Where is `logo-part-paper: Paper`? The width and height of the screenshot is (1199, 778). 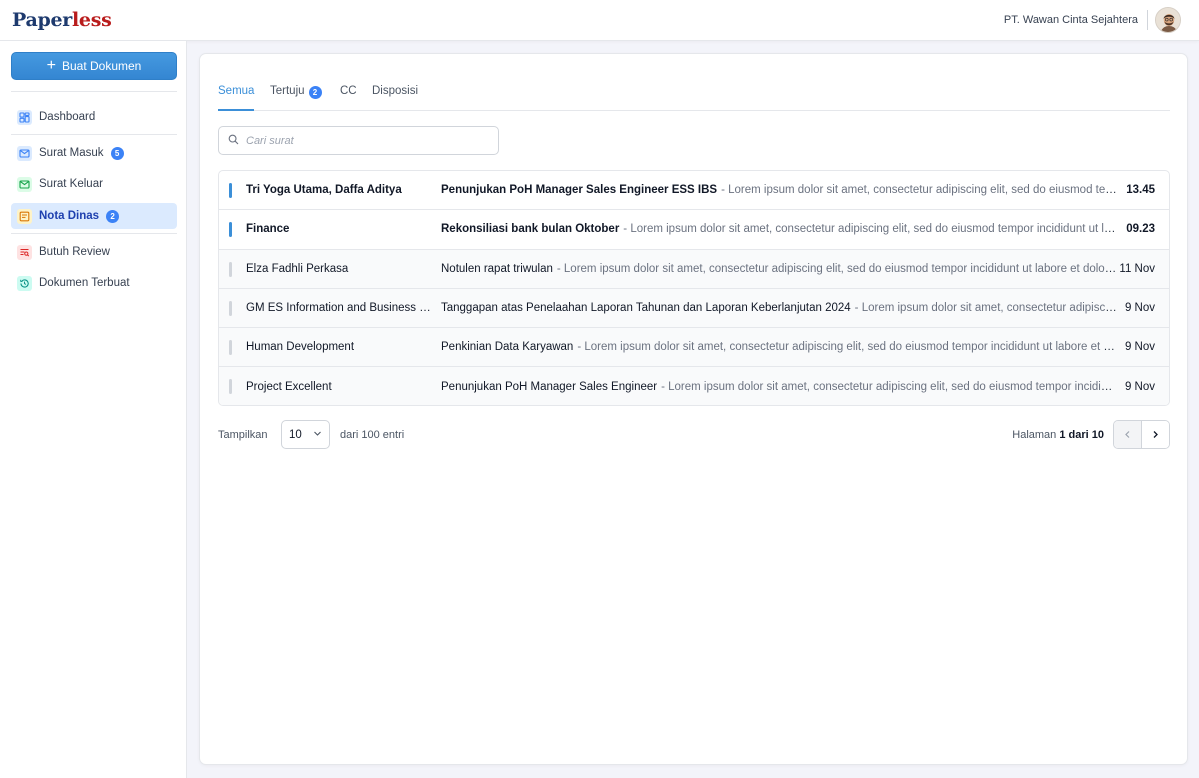
logo-part-paper: Paper is located at coordinates (42, 20).